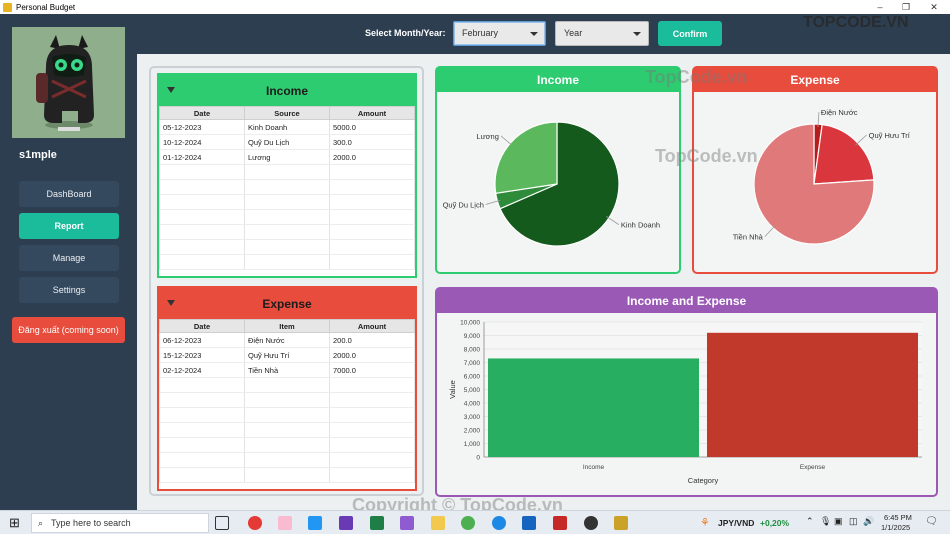 This screenshot has width=950, height=534. What do you see at coordinates (472, 444) in the screenshot?
I see `y-tick-label: 1,000` at bounding box center [472, 444].